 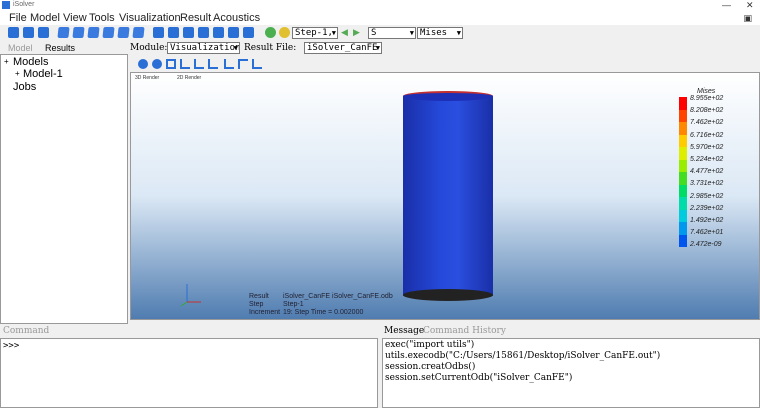 I want to click on tree-item-jobs: Jobs, so click(x=24, y=87).